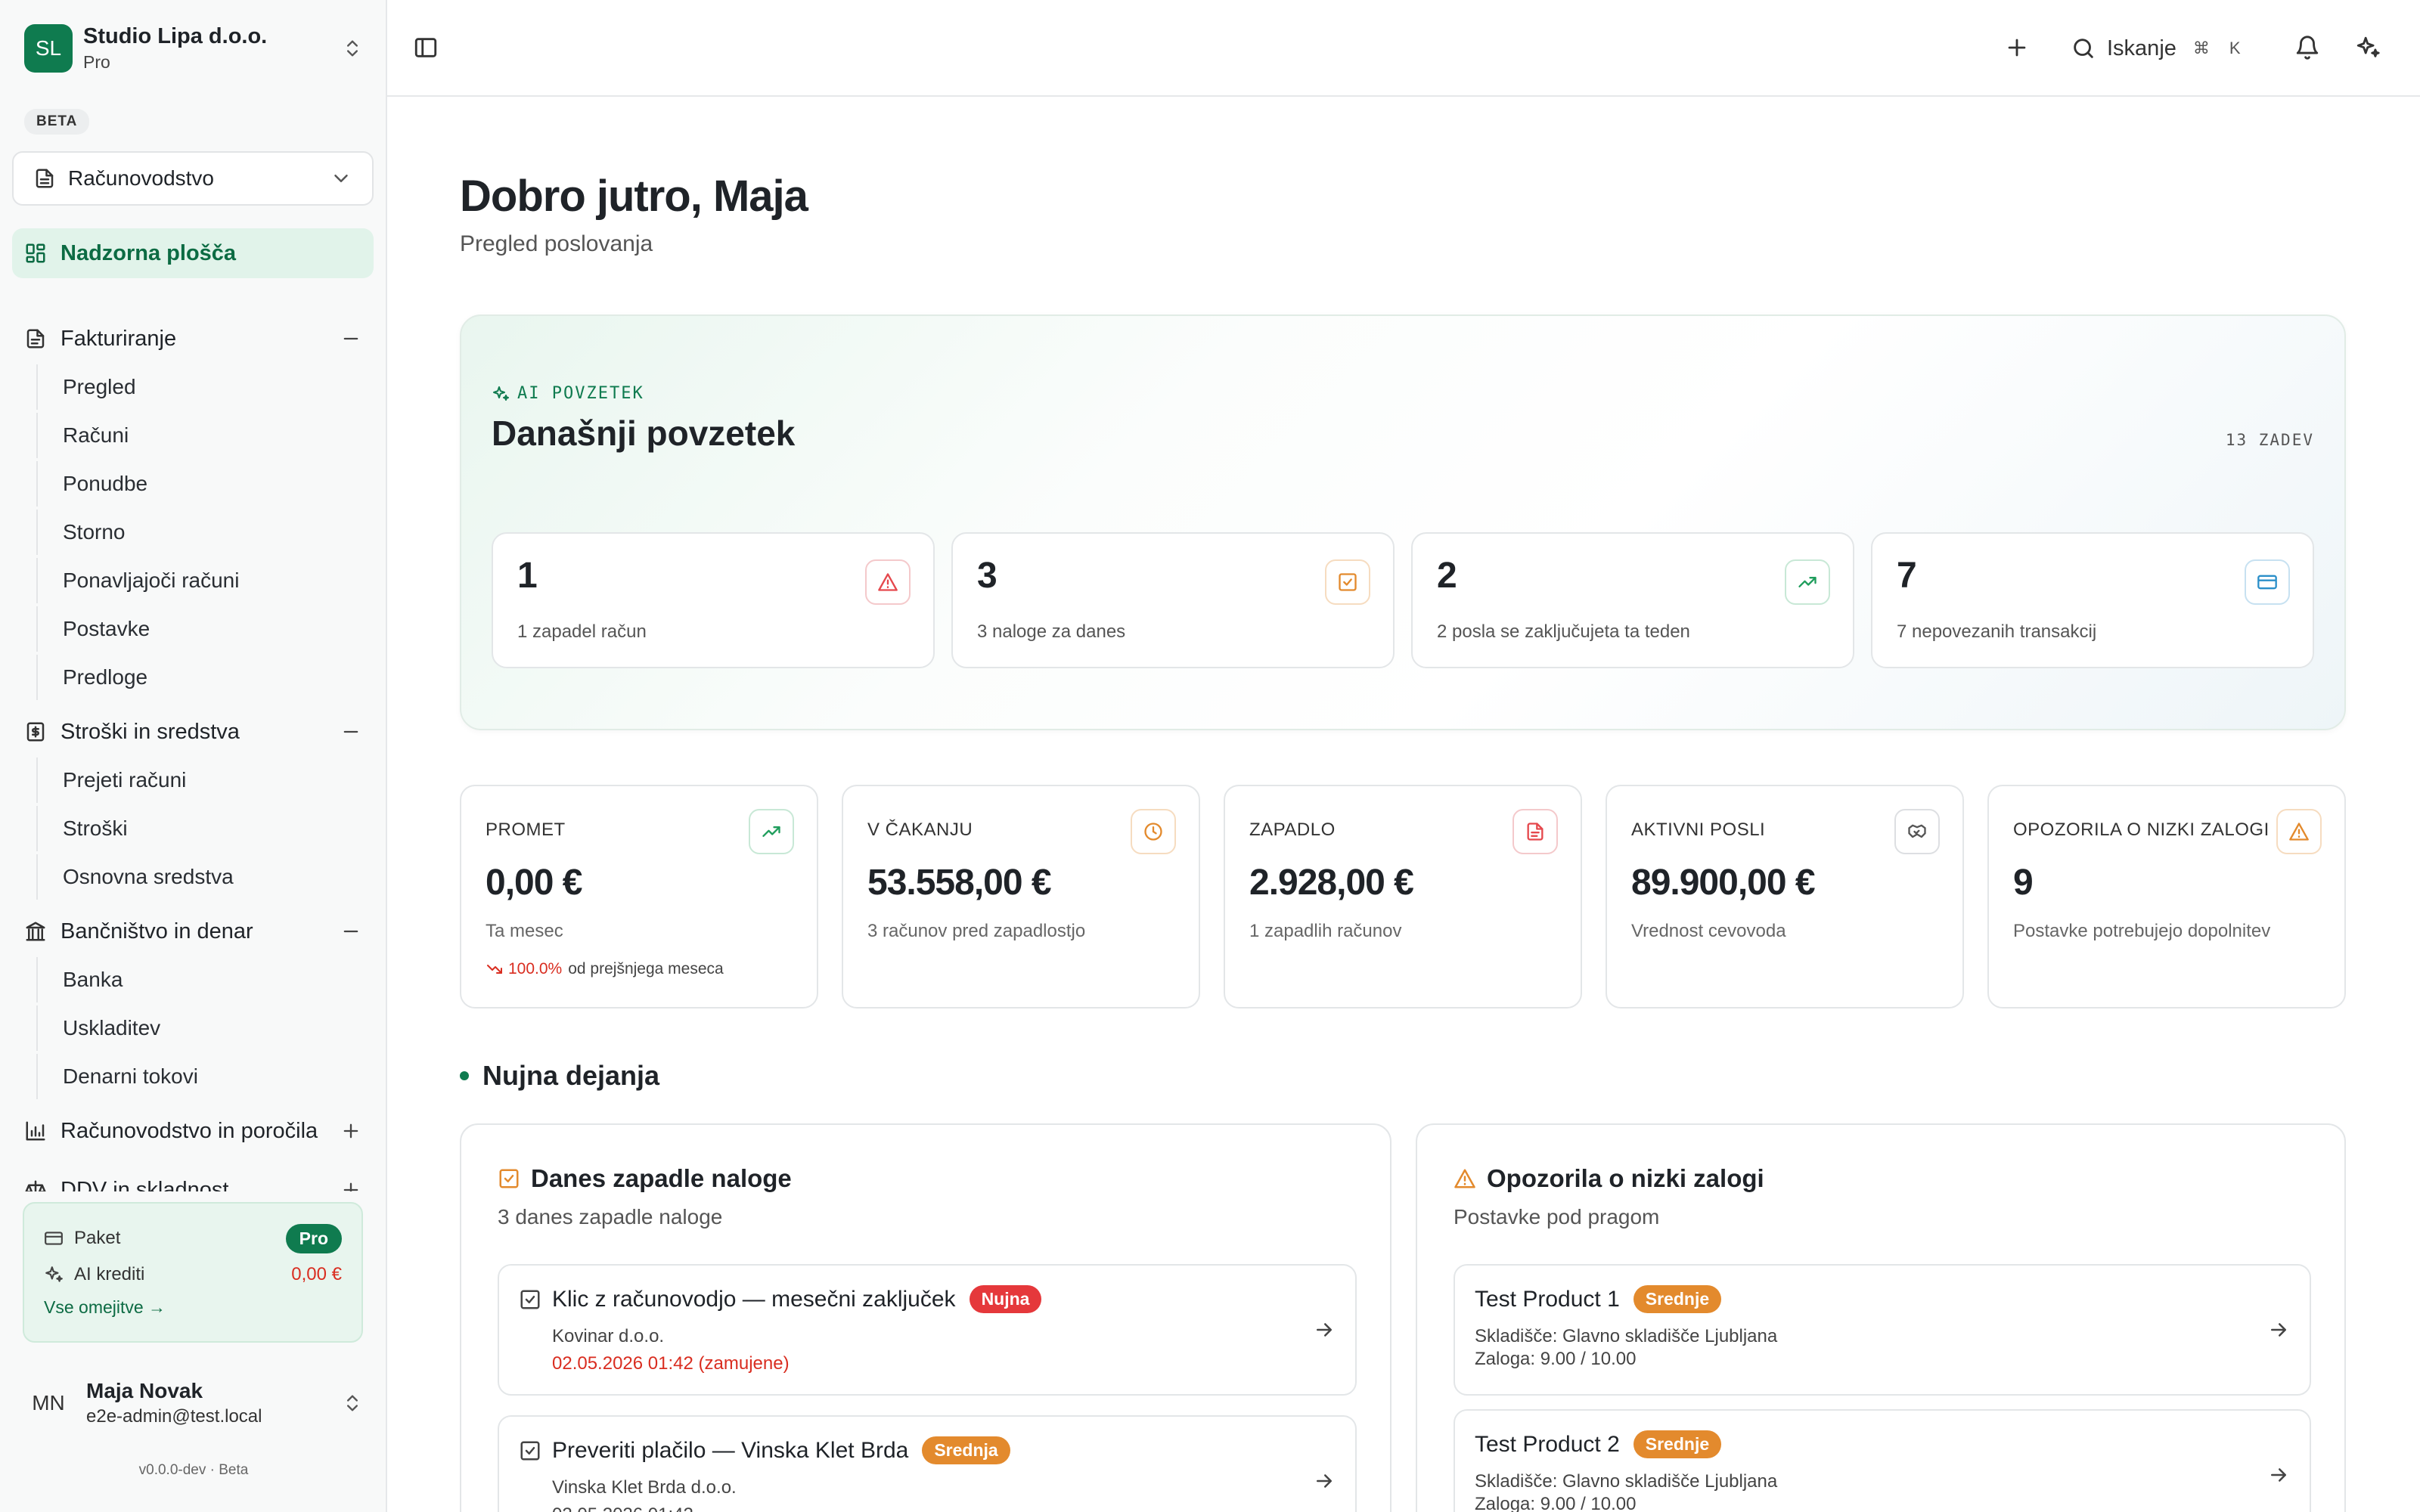 The width and height of the screenshot is (2420, 1512). Describe the element at coordinates (2142, 931) in the screenshot. I see `kpi-subtitle: Postavke potrebujejo dopolnitev` at that location.